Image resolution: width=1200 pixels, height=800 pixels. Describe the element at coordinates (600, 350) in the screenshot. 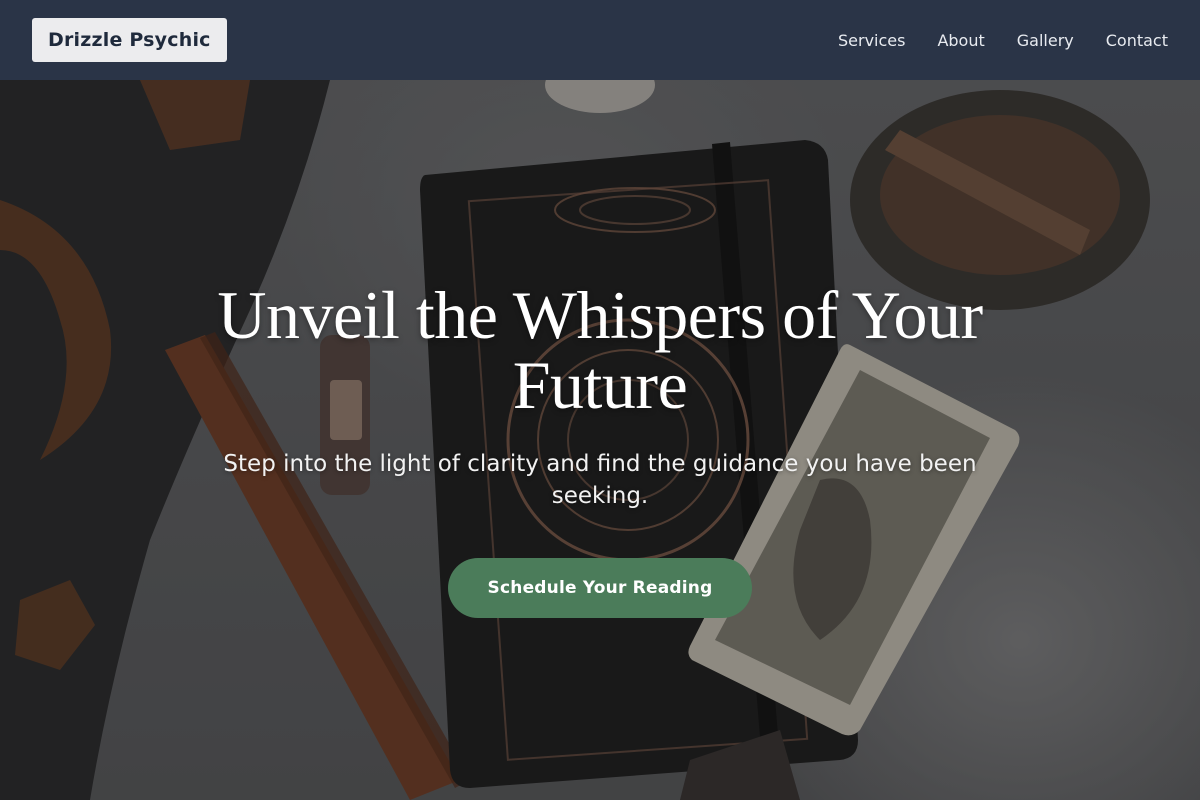

I see `hero-title: Unveil the Whispers of Your Future` at that location.